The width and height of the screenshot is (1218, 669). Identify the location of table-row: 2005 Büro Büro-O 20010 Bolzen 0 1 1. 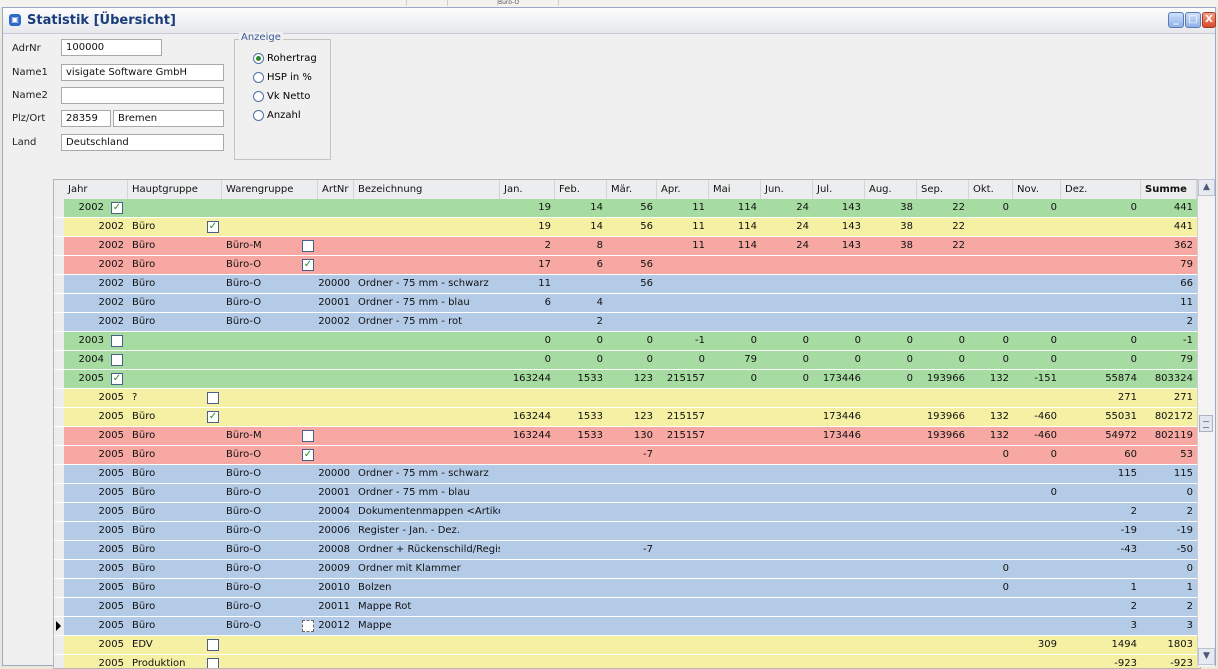
(627, 588).